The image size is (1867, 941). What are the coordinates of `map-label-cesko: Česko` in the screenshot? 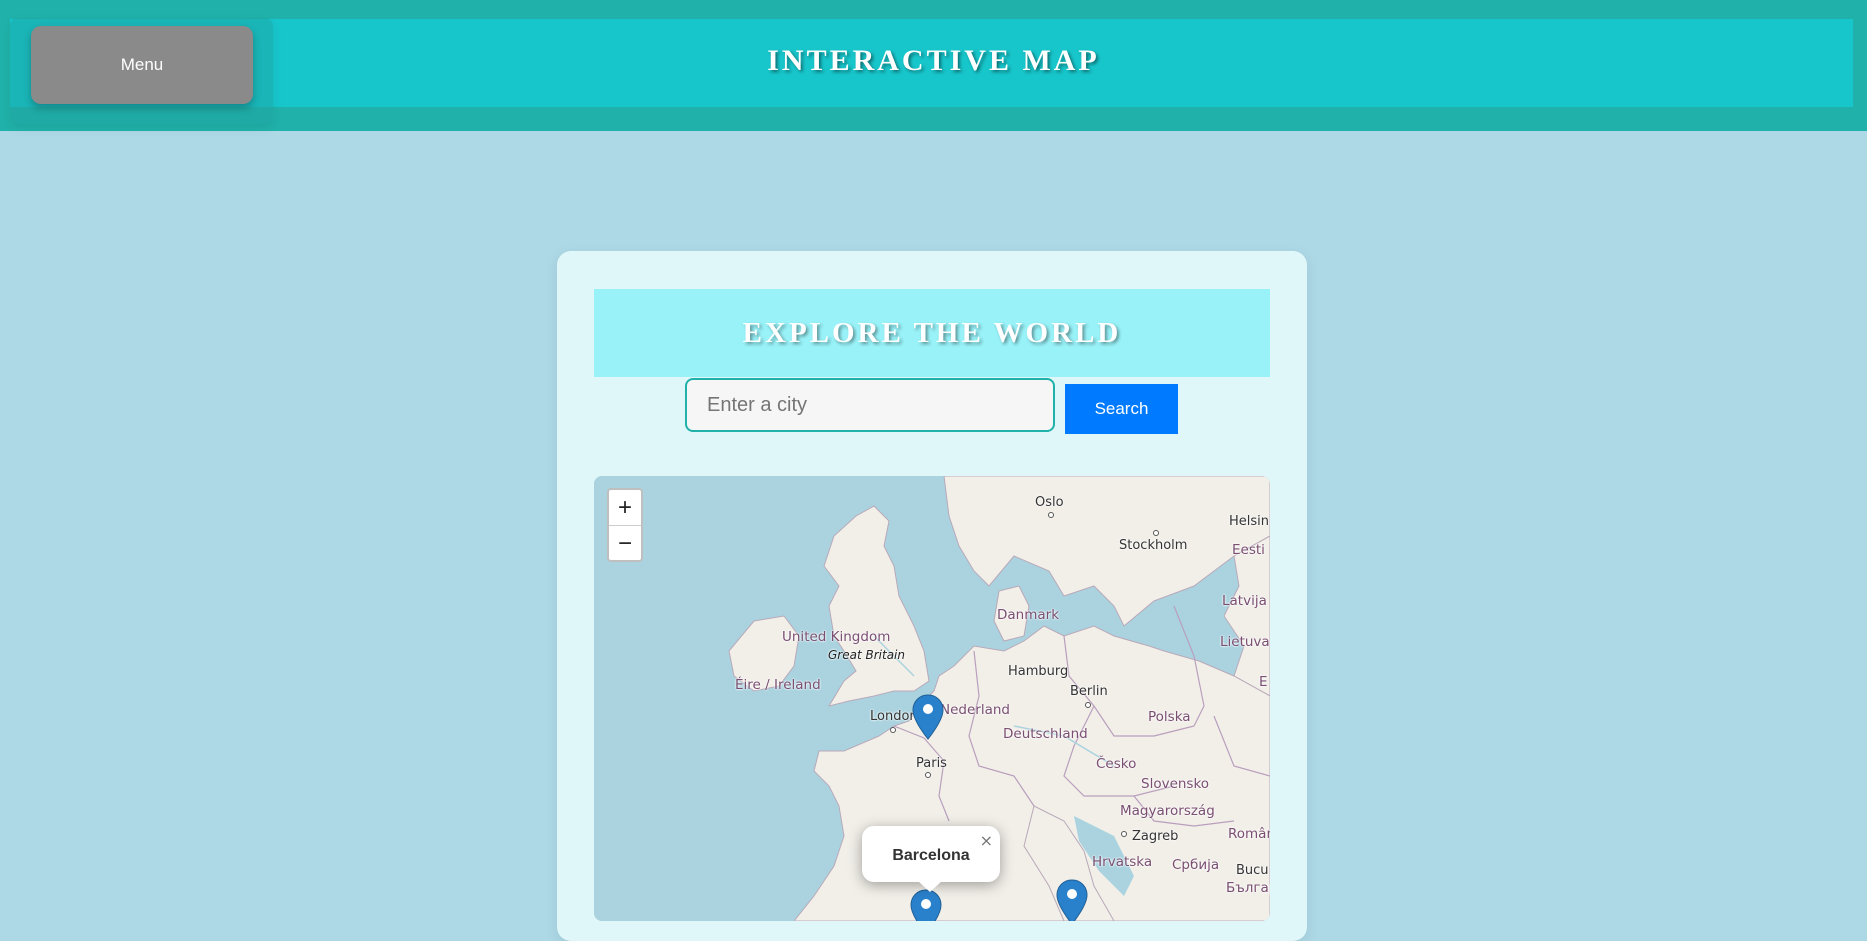 It's located at (1116, 764).